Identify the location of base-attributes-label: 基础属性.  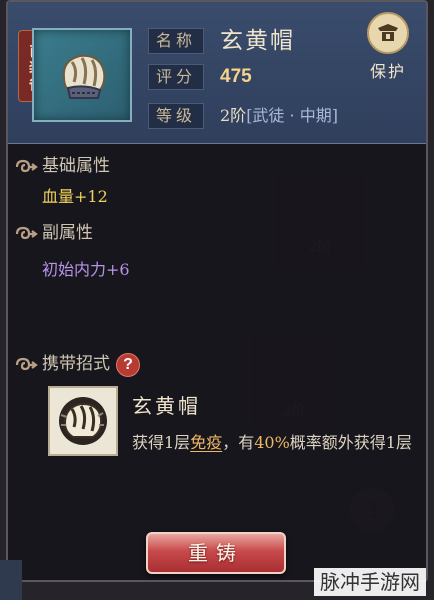
(76, 166).